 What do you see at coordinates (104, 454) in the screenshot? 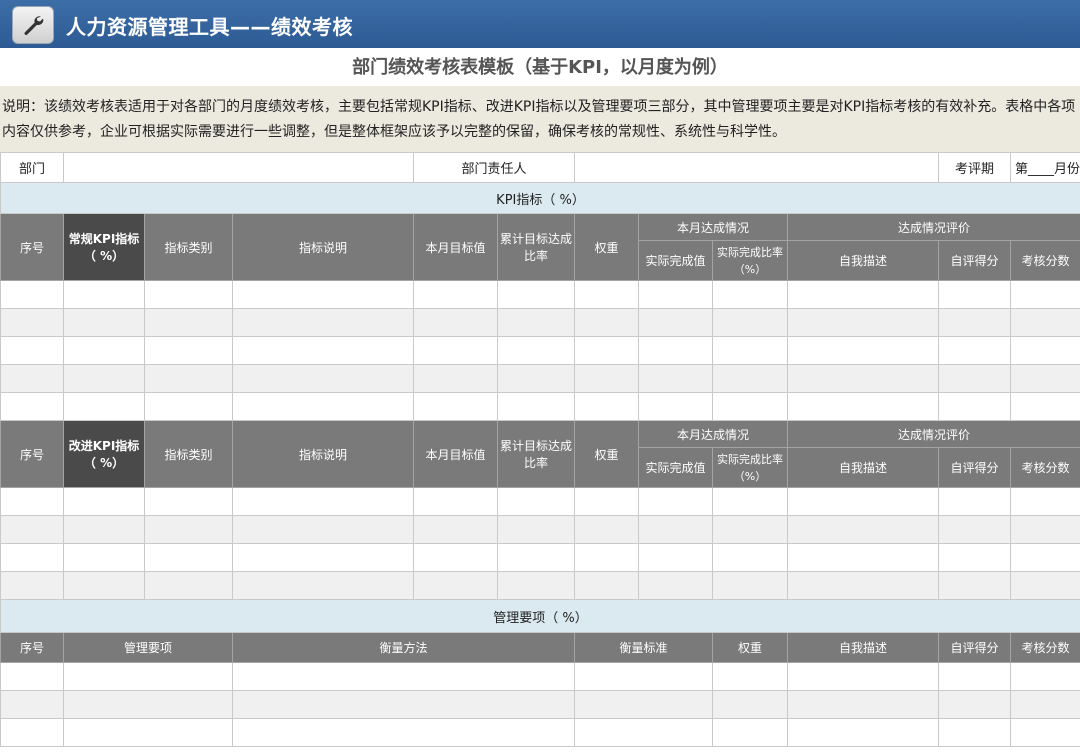
I see `col-improve-kpi: 改进KPI指标（ %）` at bounding box center [104, 454].